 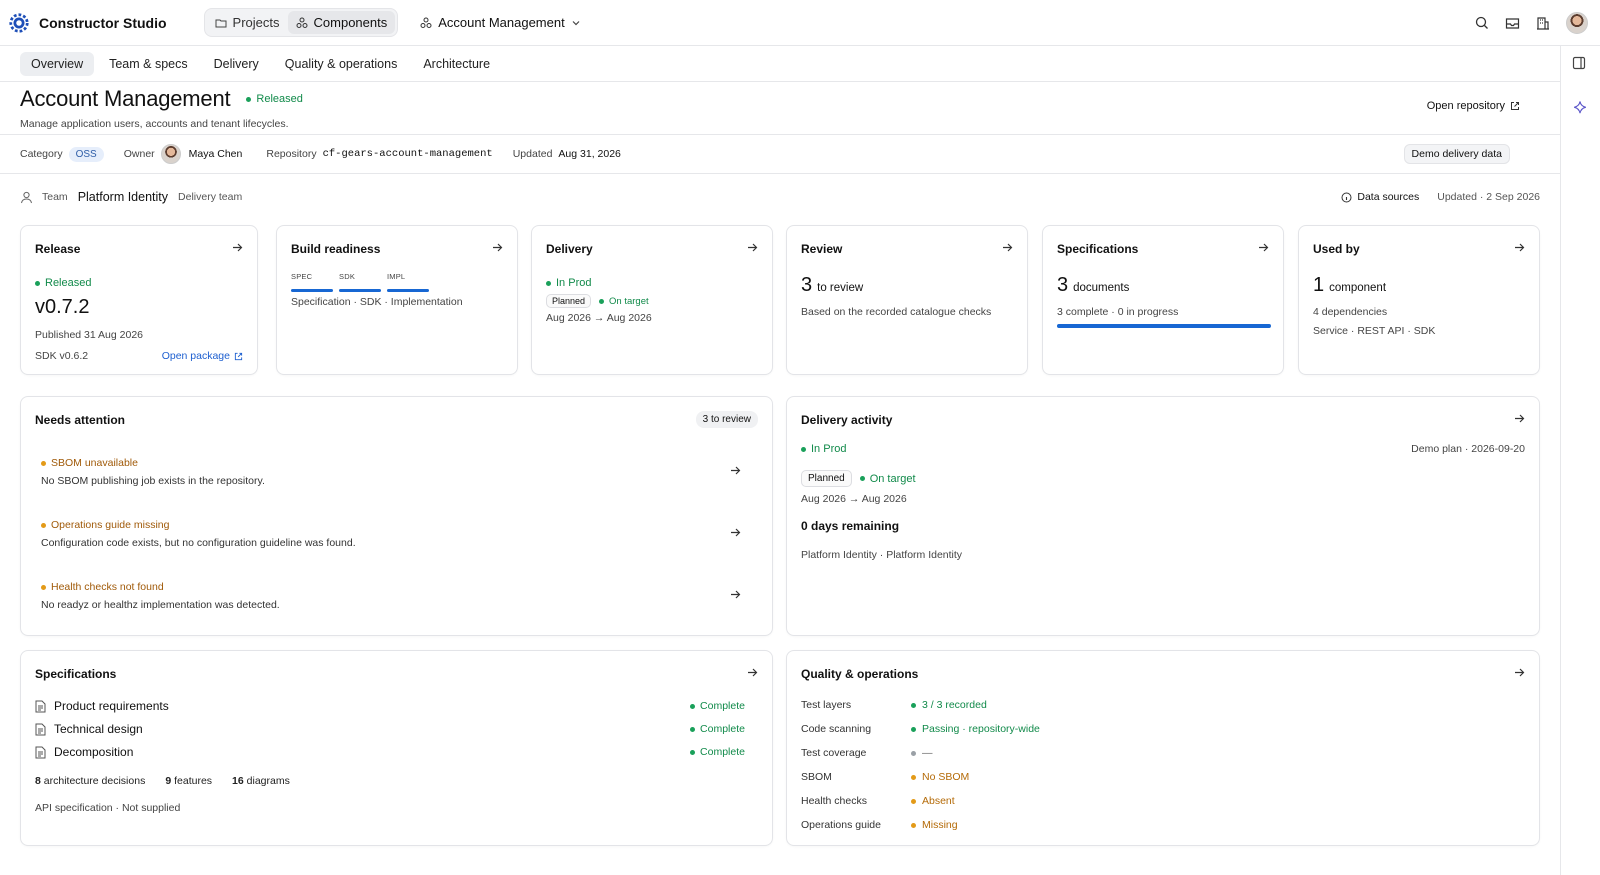 I want to click on category-pill: OSS, so click(x=86, y=154).